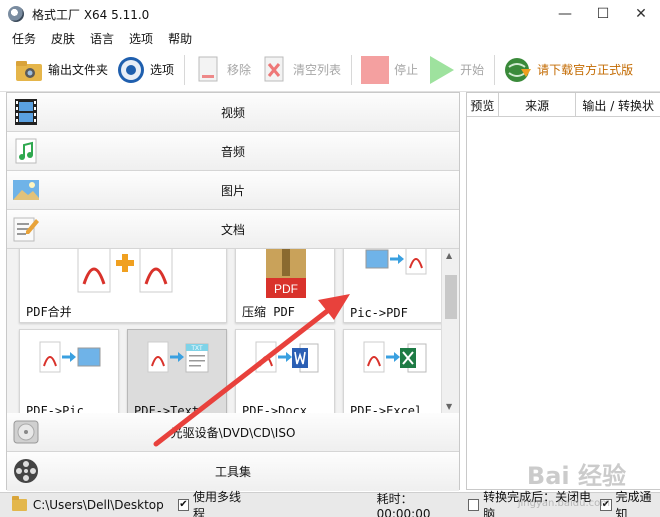 This screenshot has height=517, width=660. I want to click on tools-vertical-scrollbar: ▲ ▼, so click(450, 331).